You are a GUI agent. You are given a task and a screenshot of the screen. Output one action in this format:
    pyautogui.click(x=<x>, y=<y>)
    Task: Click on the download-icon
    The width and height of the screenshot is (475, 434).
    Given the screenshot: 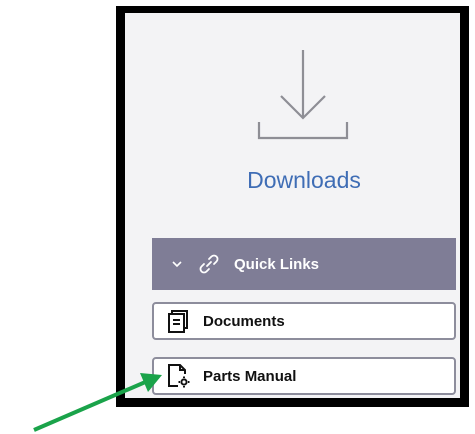 What is the action you would take?
    pyautogui.click(x=303, y=95)
    